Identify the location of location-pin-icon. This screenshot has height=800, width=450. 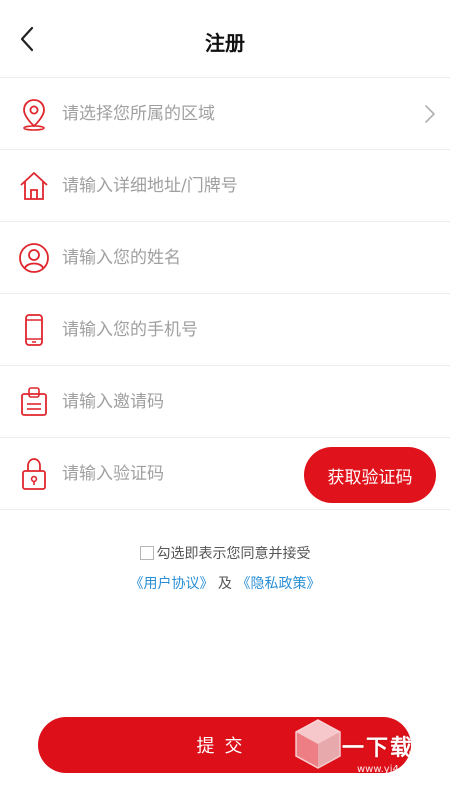
(34, 114).